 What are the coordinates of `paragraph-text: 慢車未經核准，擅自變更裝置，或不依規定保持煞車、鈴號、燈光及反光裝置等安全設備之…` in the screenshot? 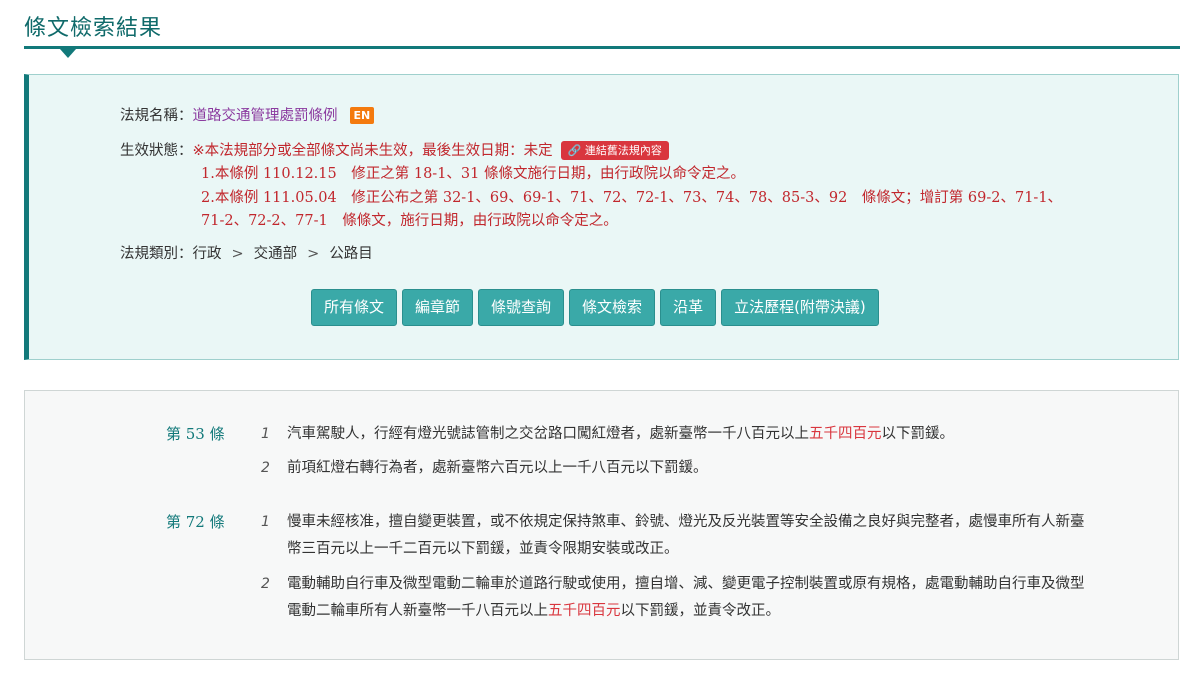 It's located at (686, 535).